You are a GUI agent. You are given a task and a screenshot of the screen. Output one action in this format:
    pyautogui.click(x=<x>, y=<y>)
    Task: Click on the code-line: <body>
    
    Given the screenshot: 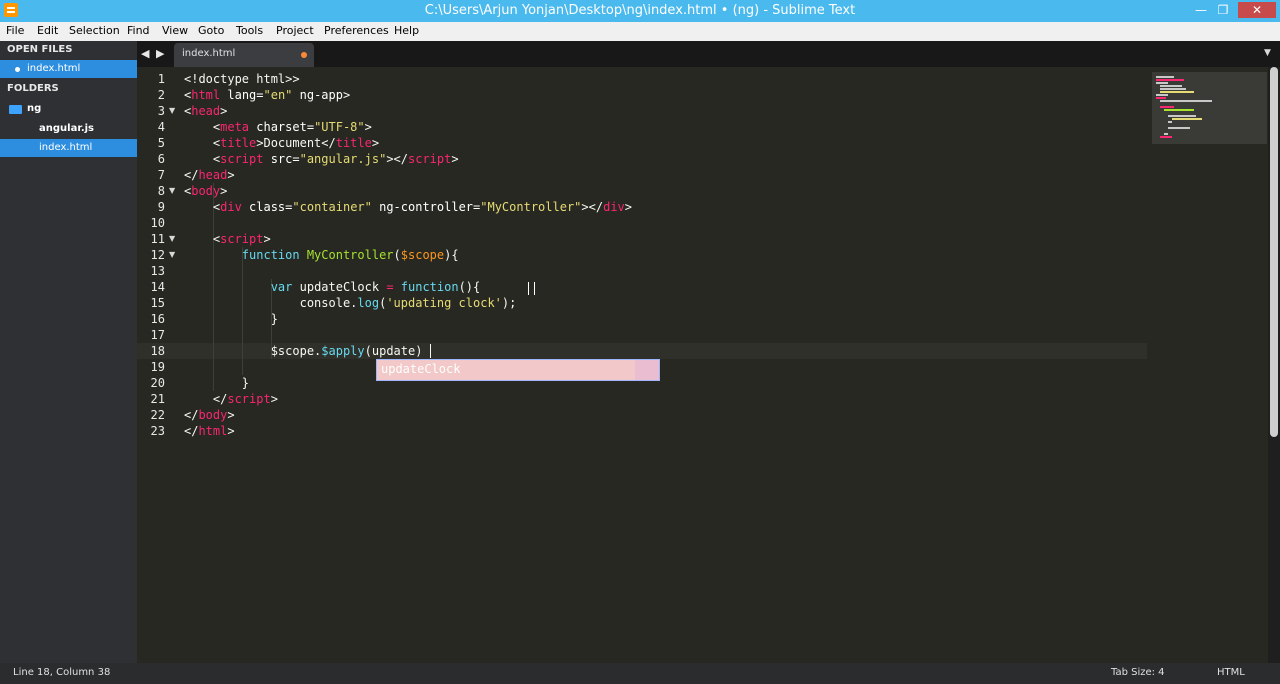 What is the action you would take?
    pyautogui.click(x=205, y=191)
    